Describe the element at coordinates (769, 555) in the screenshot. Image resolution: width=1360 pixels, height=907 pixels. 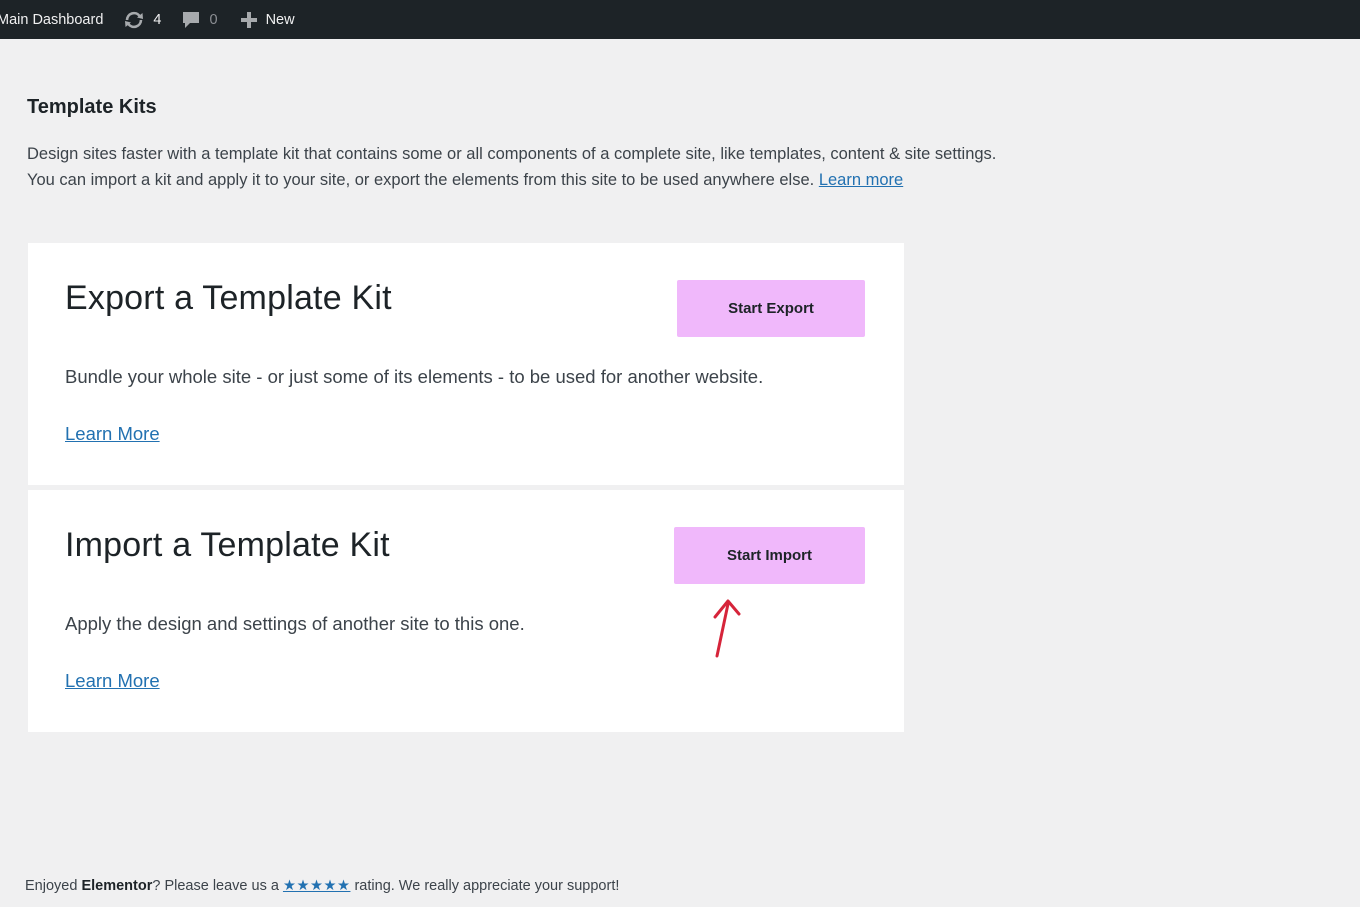
I see `start-import-button: Start Import` at that location.